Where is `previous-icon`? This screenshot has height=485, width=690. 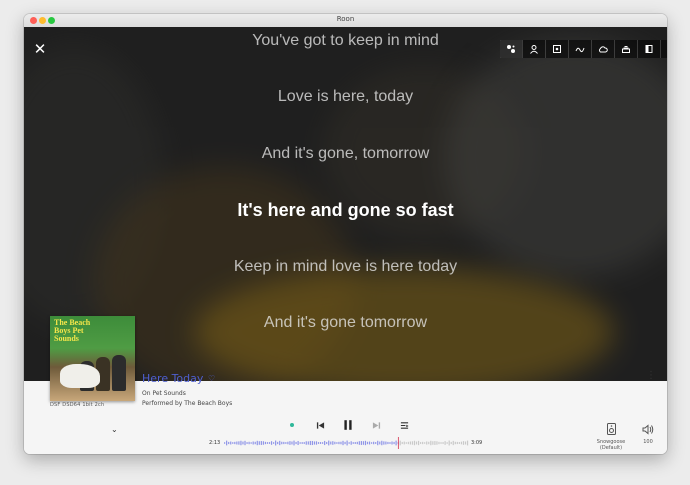 previous-icon is located at coordinates (320, 425).